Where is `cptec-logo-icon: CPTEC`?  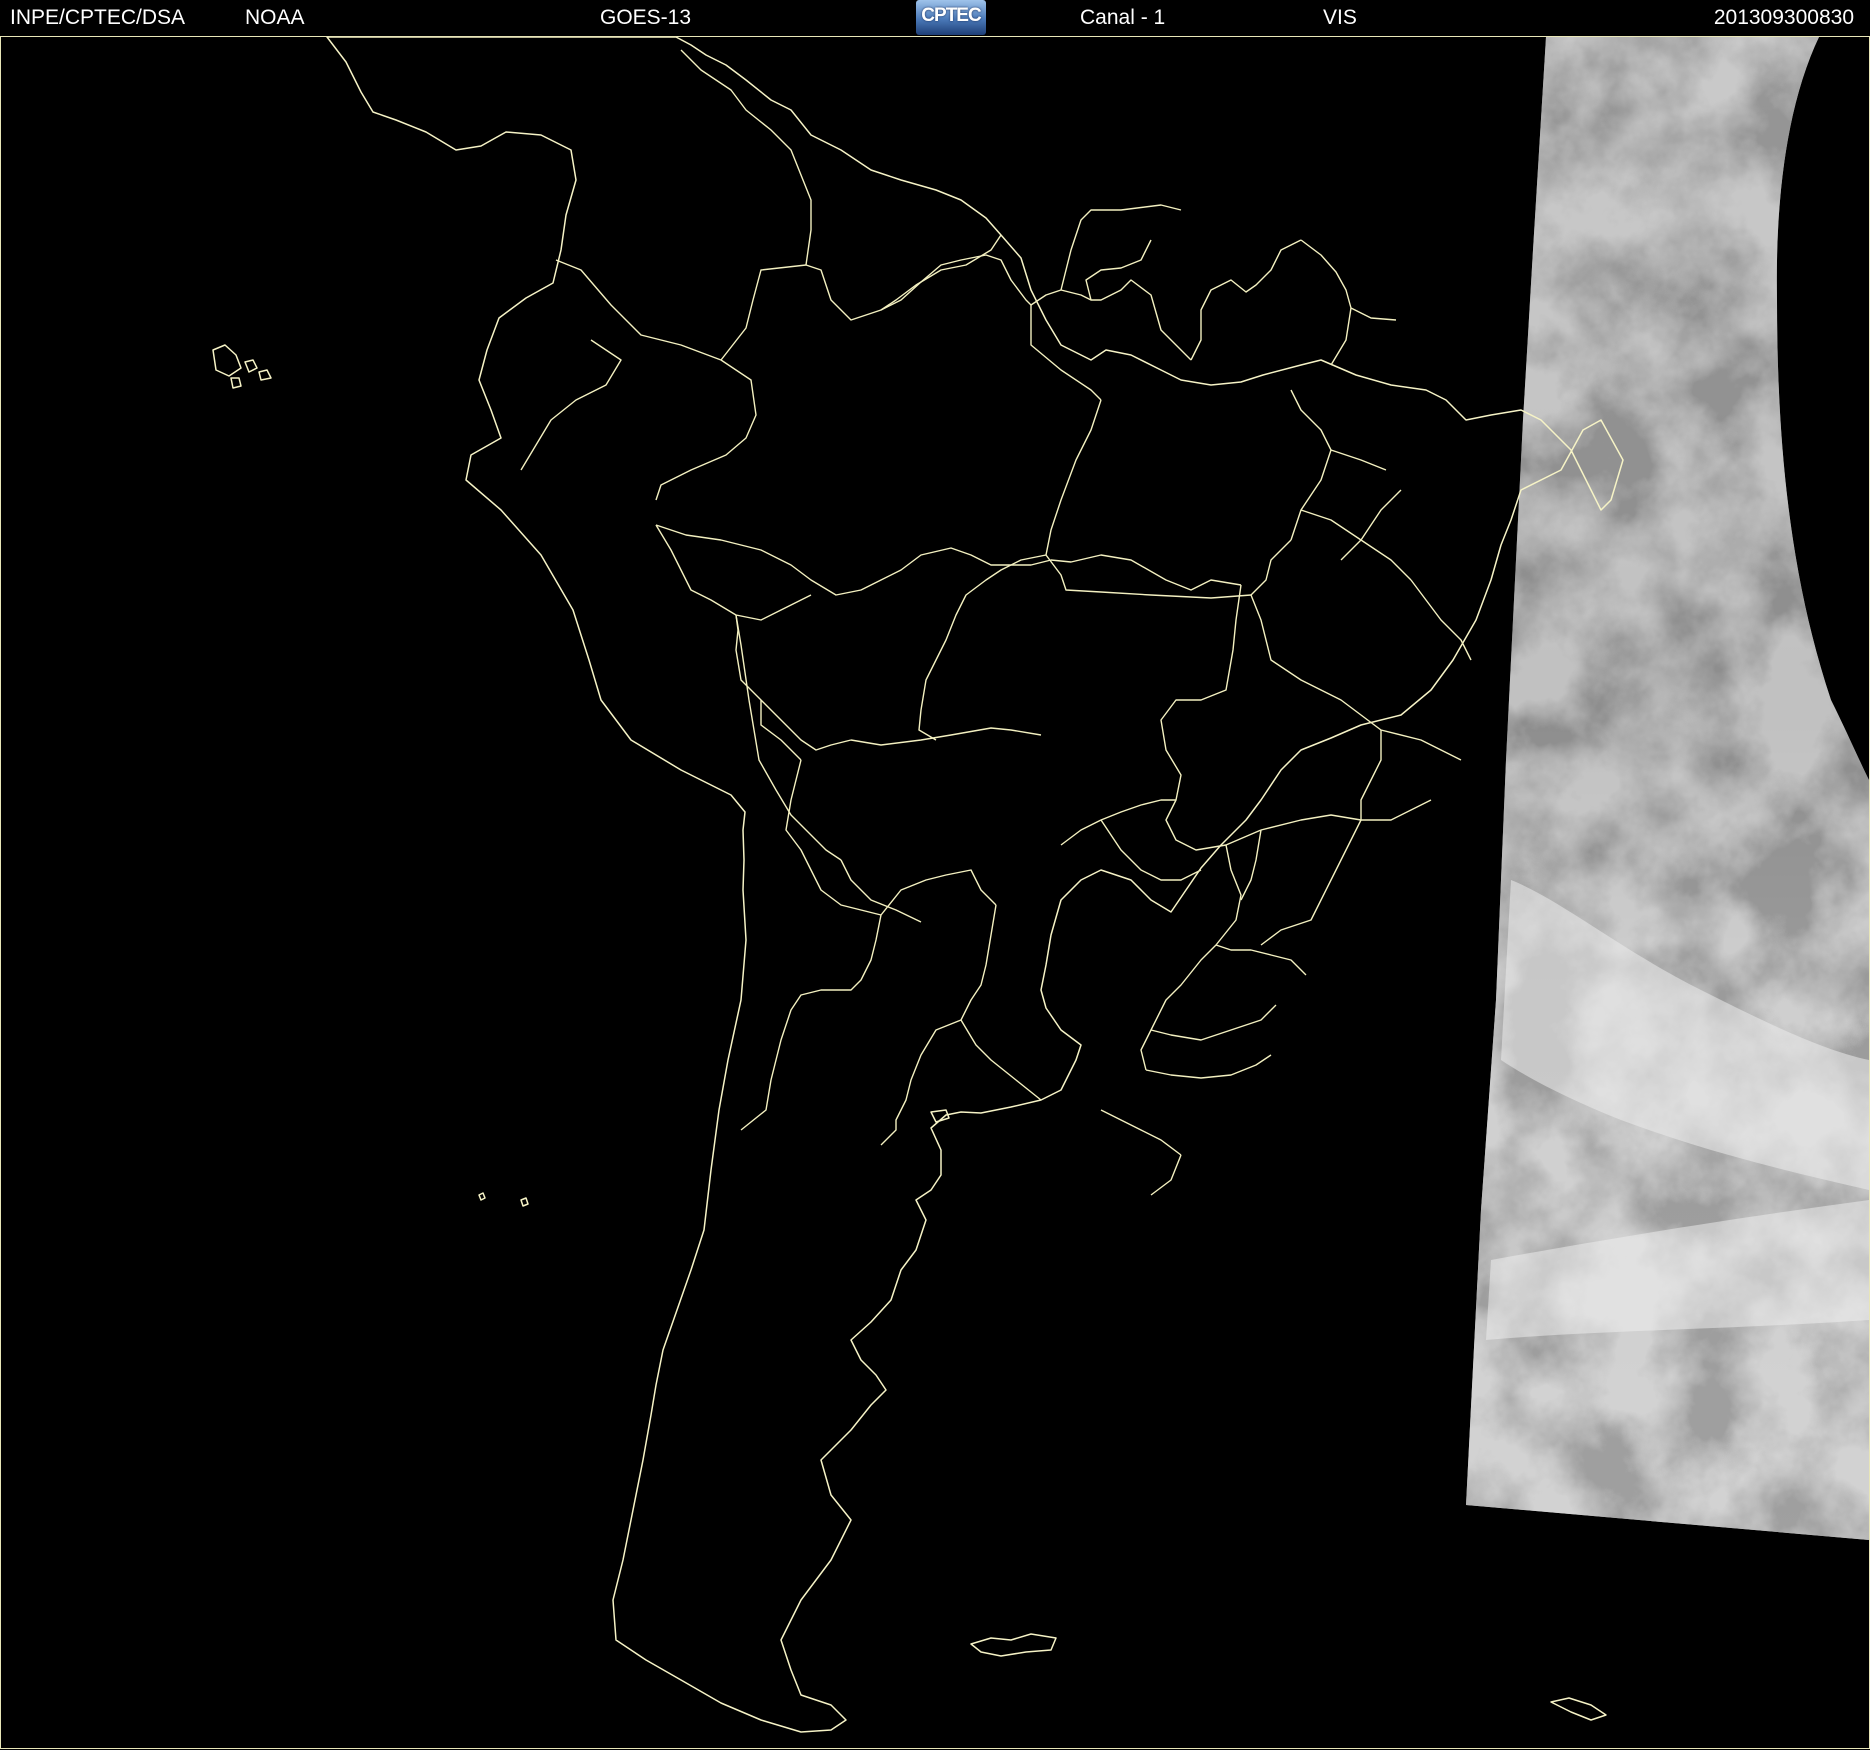
cptec-logo-icon: CPTEC is located at coordinates (951, 17).